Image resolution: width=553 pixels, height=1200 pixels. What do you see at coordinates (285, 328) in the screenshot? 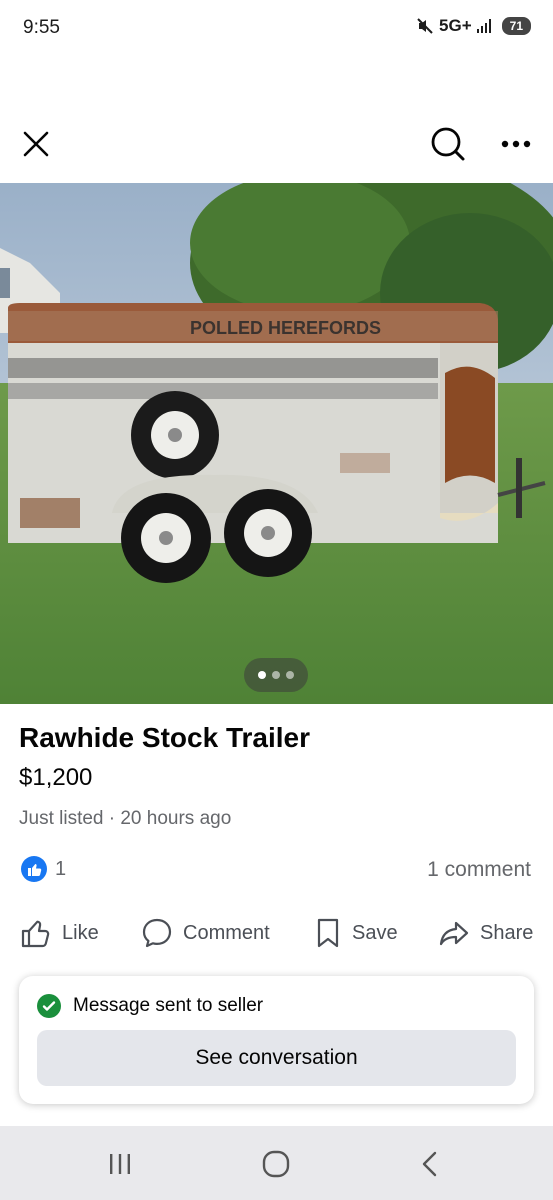
I see `trailer-sign-text: POLLED HEREFORDS` at bounding box center [285, 328].